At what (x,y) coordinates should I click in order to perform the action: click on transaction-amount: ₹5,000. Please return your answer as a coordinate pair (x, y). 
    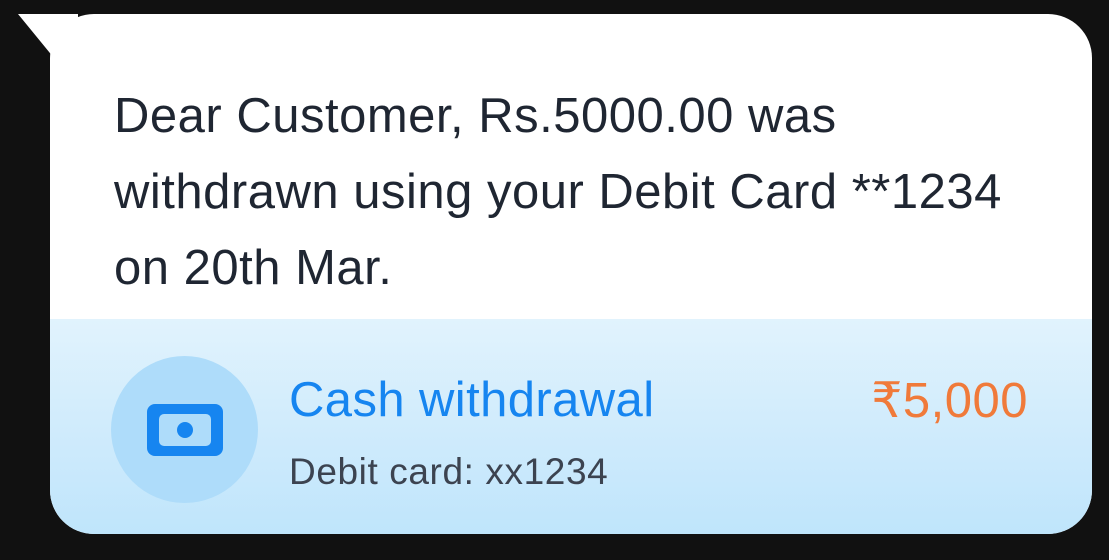
    Looking at the image, I should click on (949, 401).